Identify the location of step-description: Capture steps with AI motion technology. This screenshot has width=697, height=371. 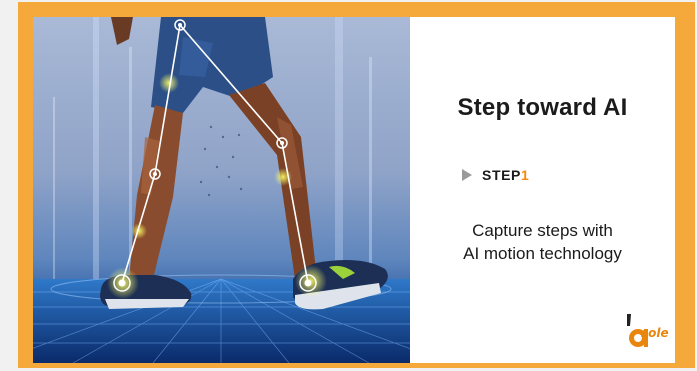
(542, 242).